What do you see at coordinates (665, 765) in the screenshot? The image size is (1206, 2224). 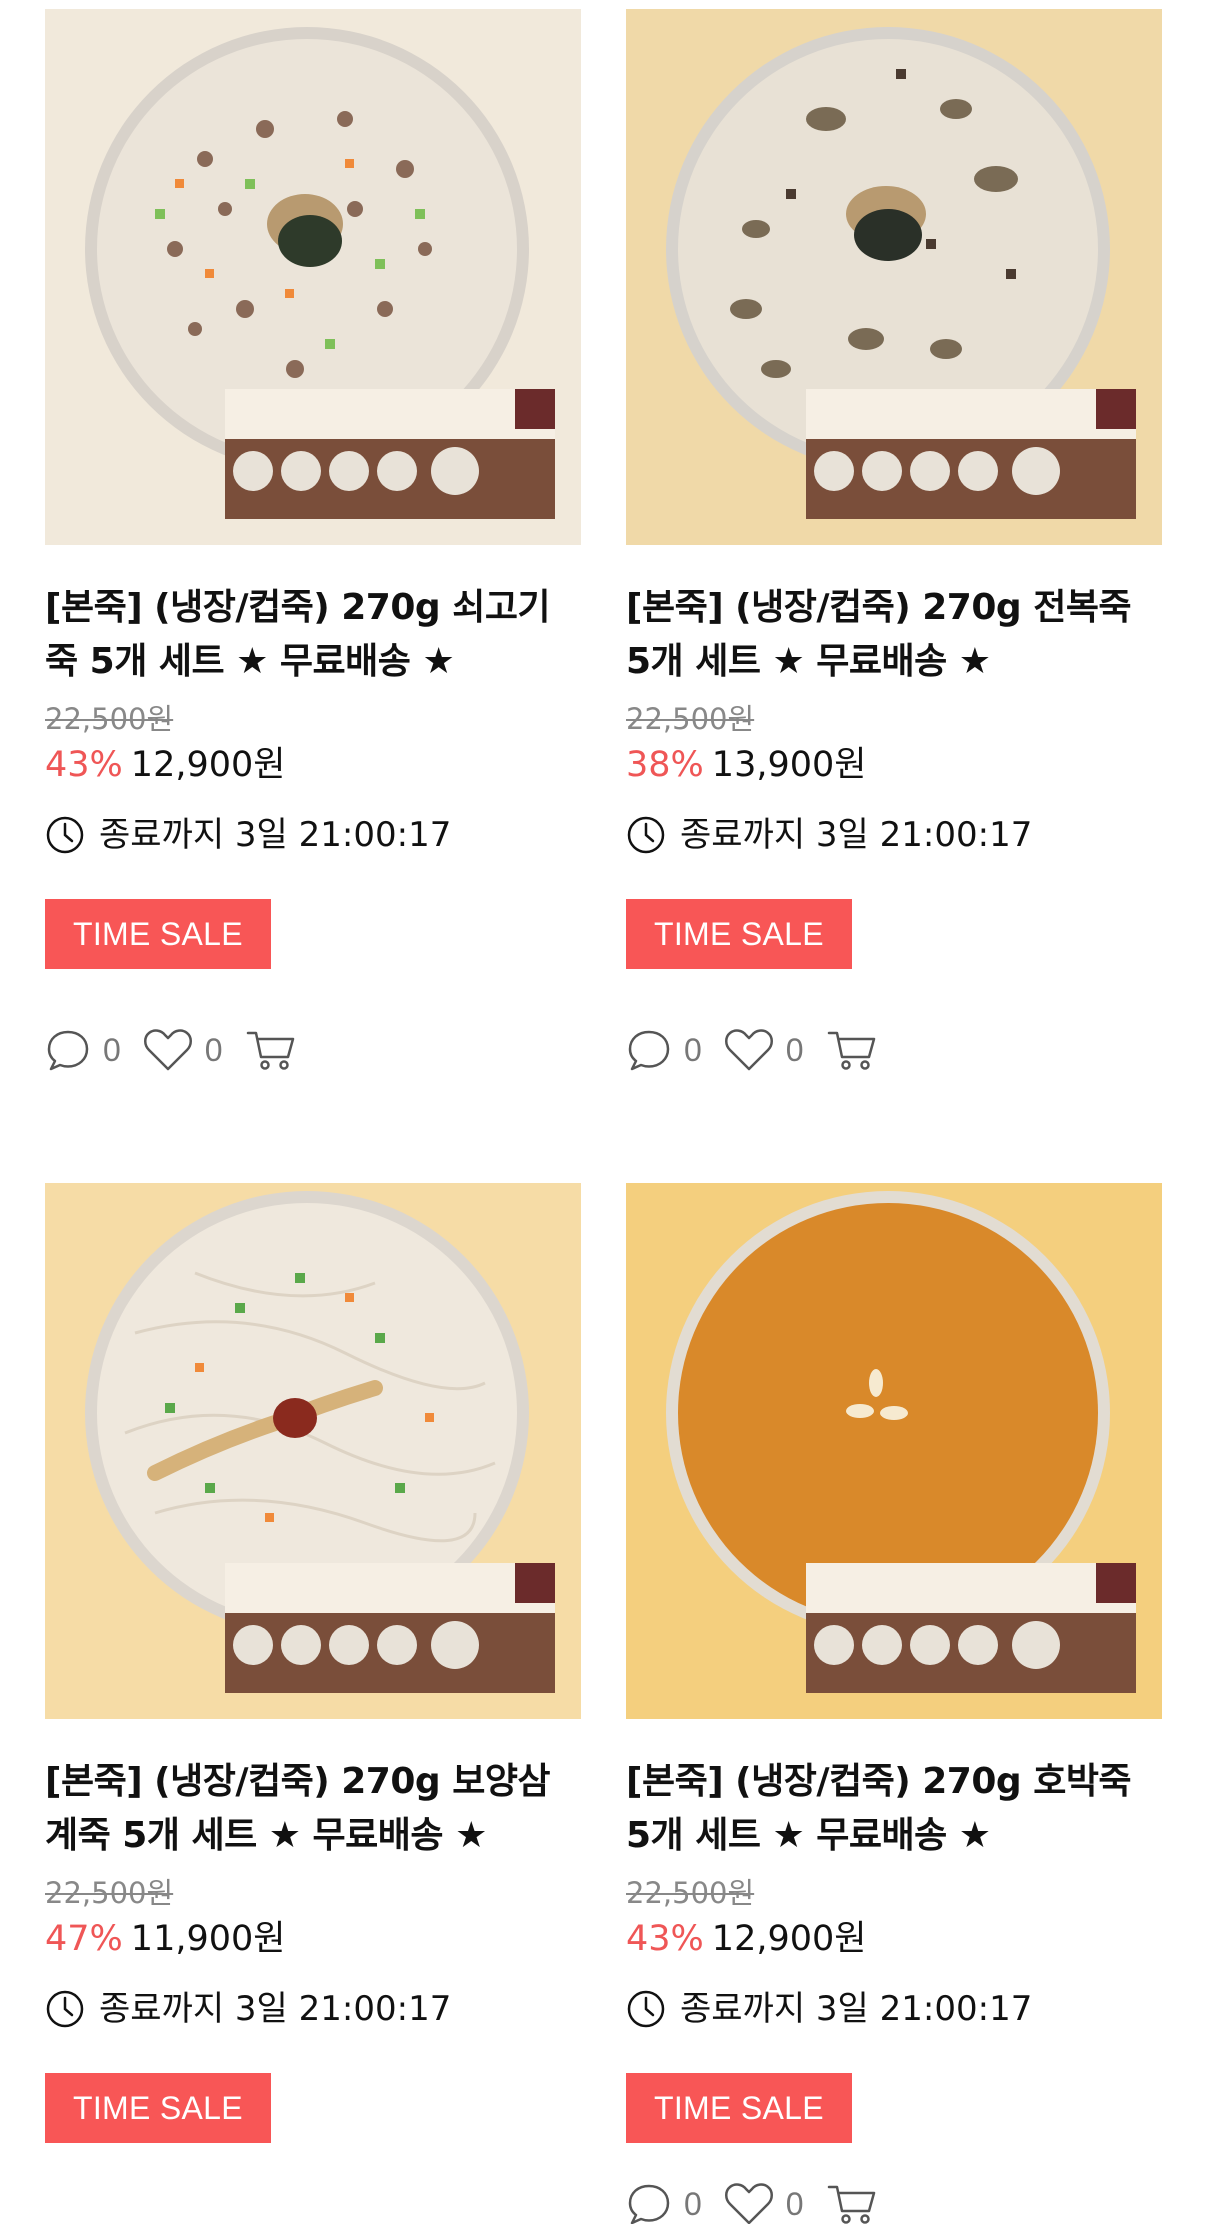 I see `discount-rate: 38%` at bounding box center [665, 765].